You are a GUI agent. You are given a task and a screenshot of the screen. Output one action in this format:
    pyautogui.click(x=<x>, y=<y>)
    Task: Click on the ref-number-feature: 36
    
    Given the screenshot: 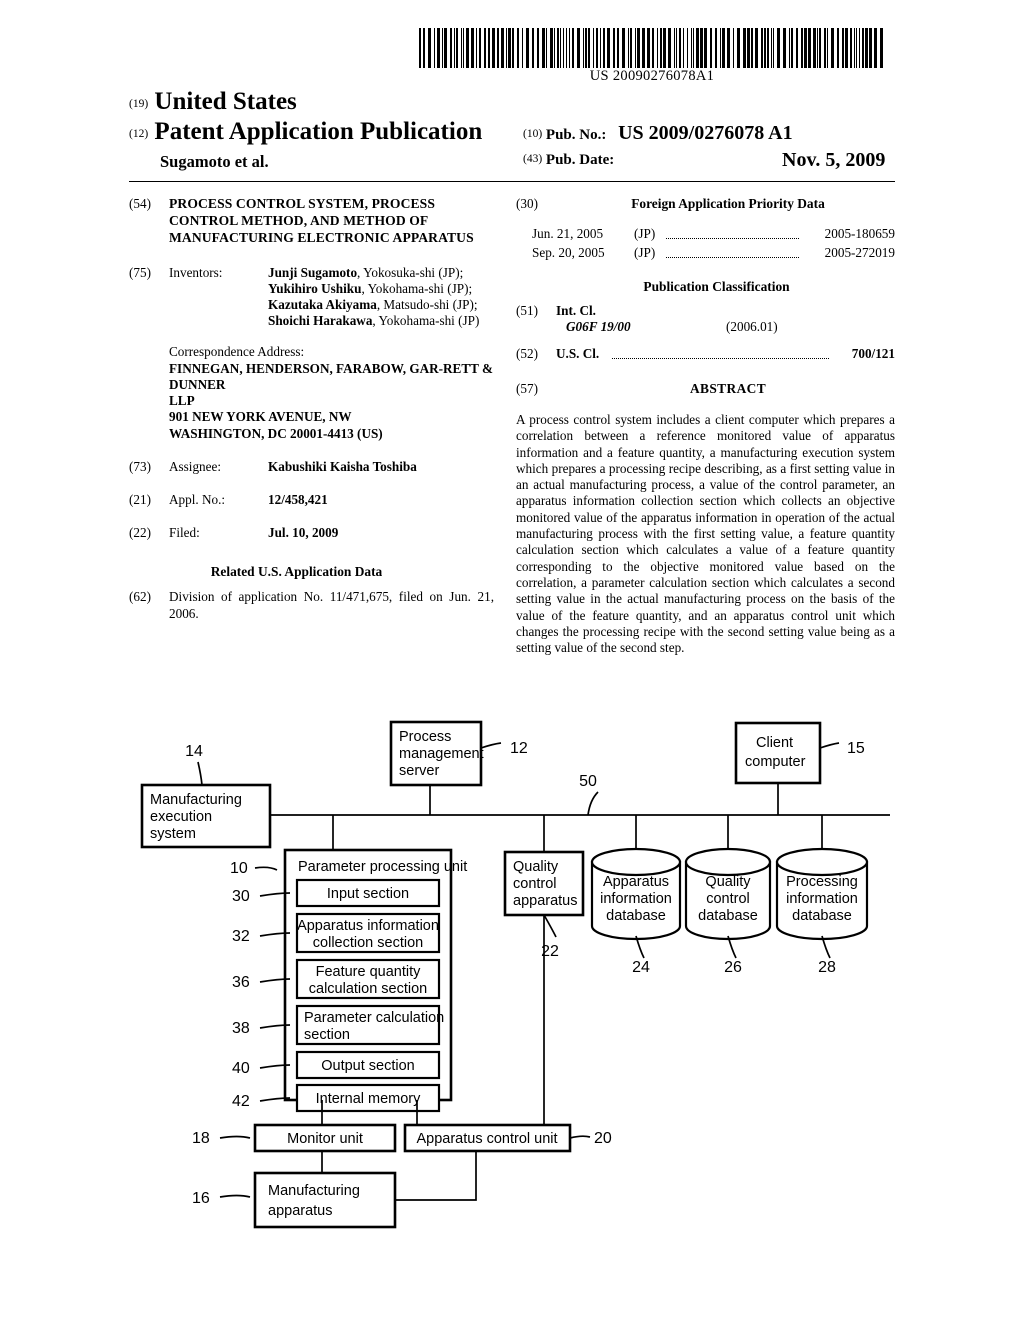 What is the action you would take?
    pyautogui.click(x=241, y=982)
    